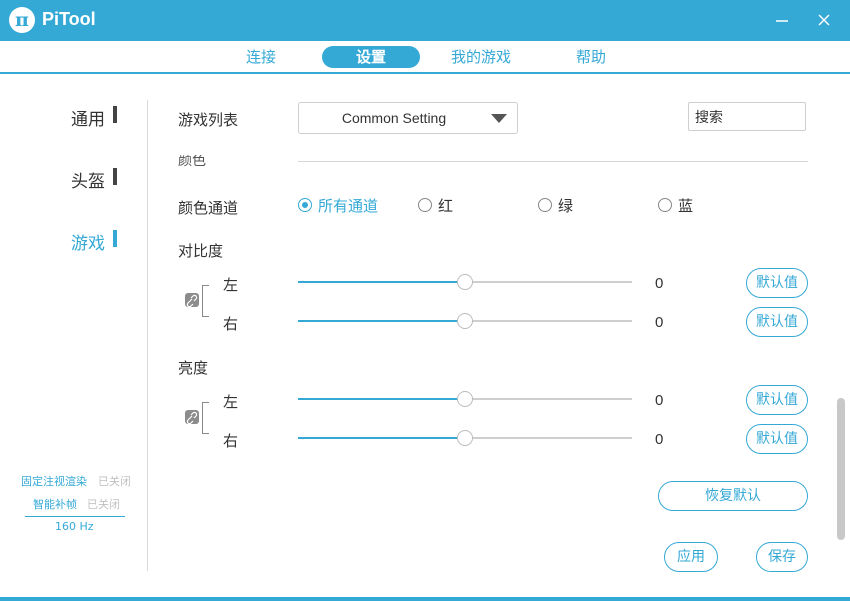 Image resolution: width=850 pixels, height=601 pixels. I want to click on smart-smoothing-state: 已关闭, so click(103, 504).